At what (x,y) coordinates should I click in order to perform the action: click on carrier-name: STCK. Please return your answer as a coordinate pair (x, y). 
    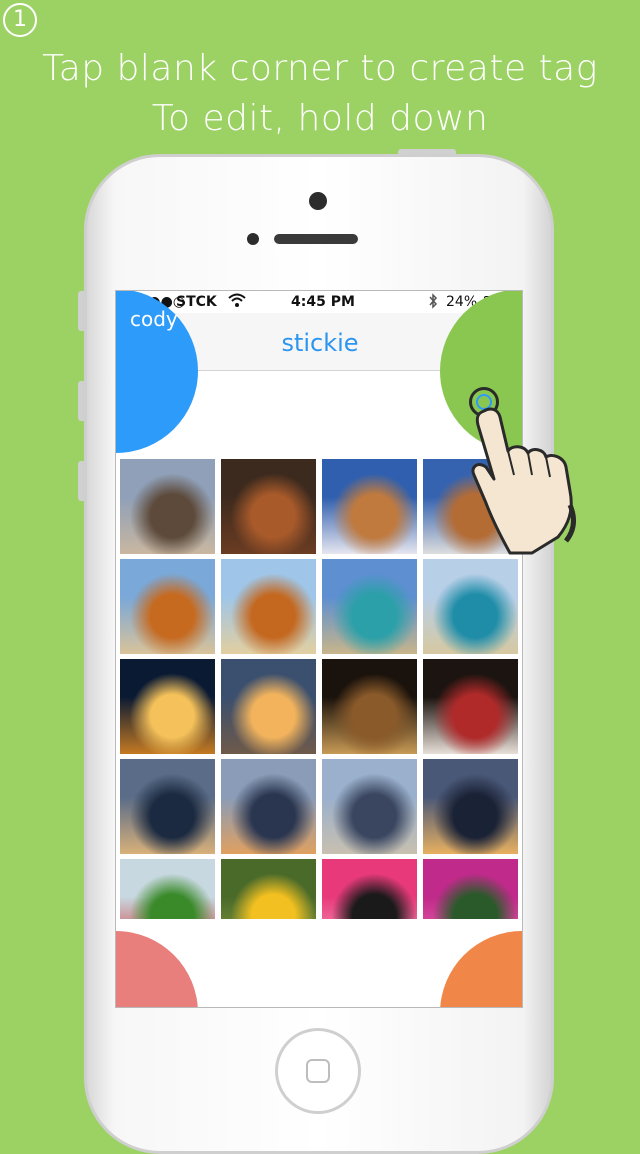
    Looking at the image, I should click on (196, 302).